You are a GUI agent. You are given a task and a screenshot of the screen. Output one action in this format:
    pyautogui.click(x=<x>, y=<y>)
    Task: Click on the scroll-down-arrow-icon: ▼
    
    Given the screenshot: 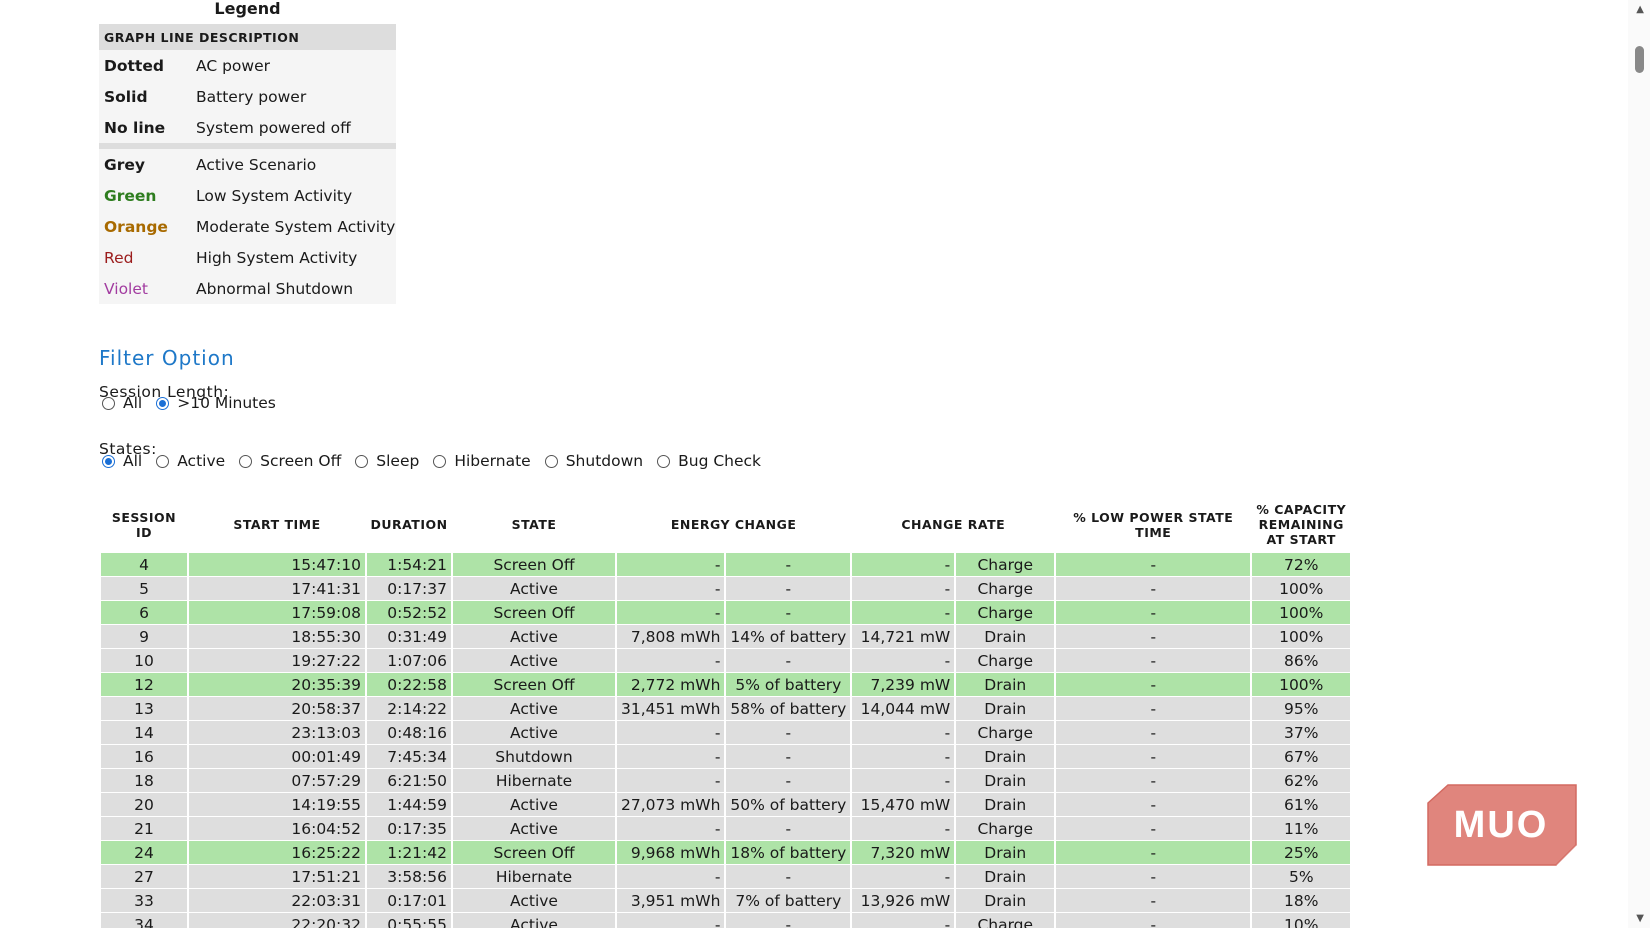 What is the action you would take?
    pyautogui.click(x=1640, y=918)
    